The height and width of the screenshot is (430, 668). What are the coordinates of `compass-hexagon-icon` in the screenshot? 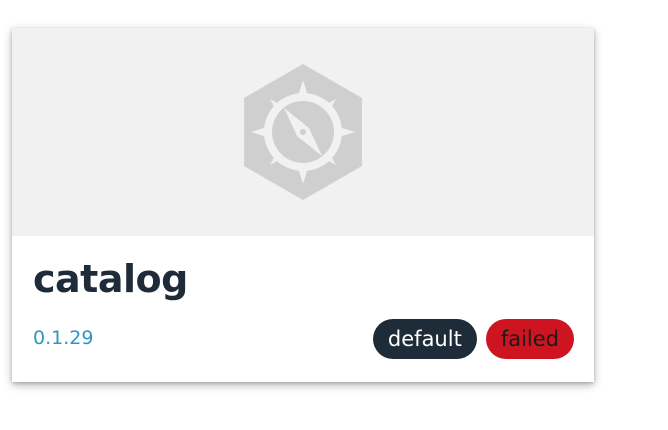 It's located at (303, 132).